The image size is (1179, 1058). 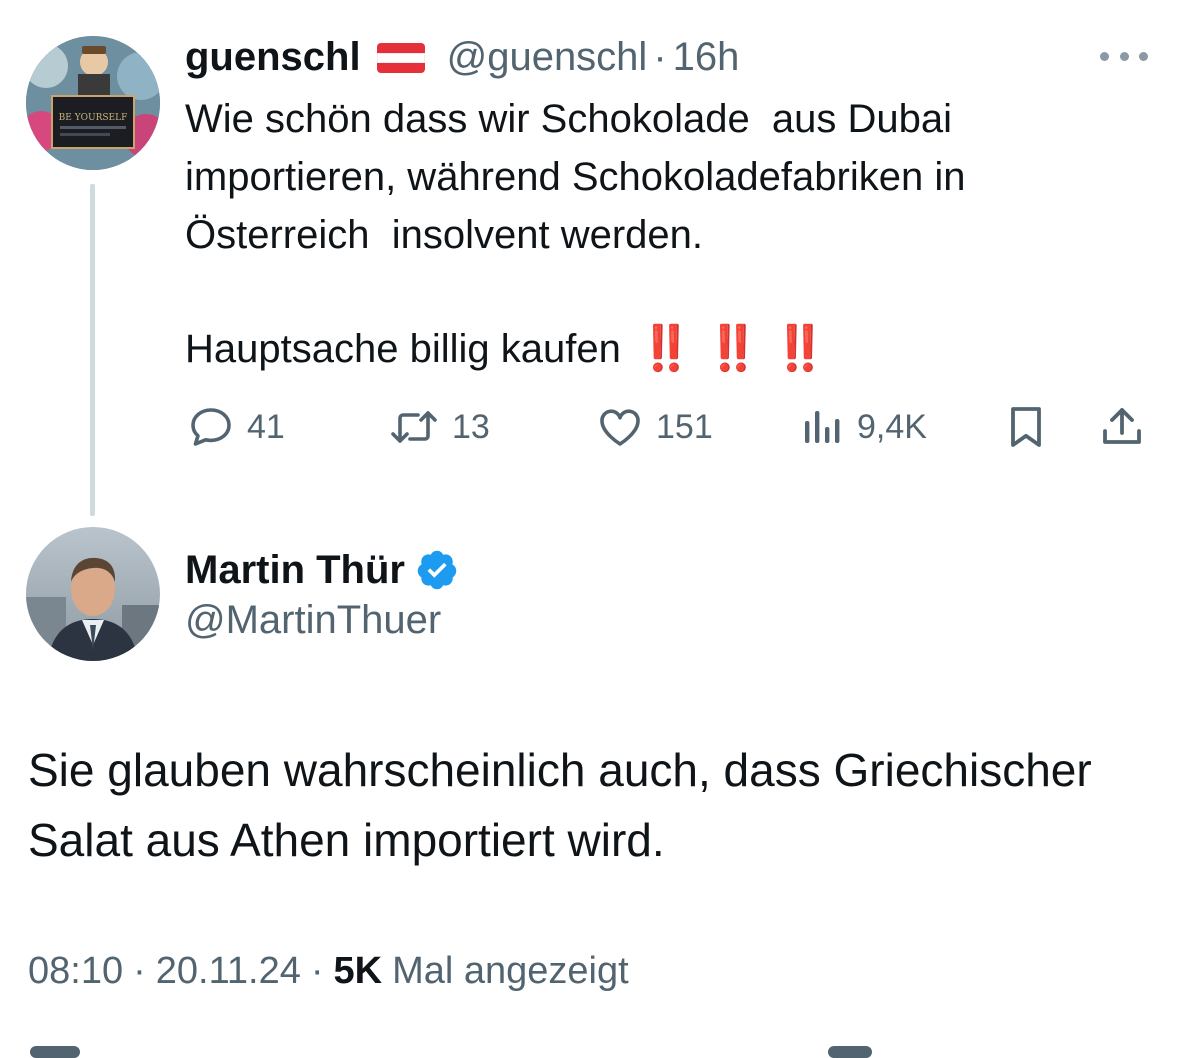 I want to click on thread-connector-line, so click(x=92, y=350).